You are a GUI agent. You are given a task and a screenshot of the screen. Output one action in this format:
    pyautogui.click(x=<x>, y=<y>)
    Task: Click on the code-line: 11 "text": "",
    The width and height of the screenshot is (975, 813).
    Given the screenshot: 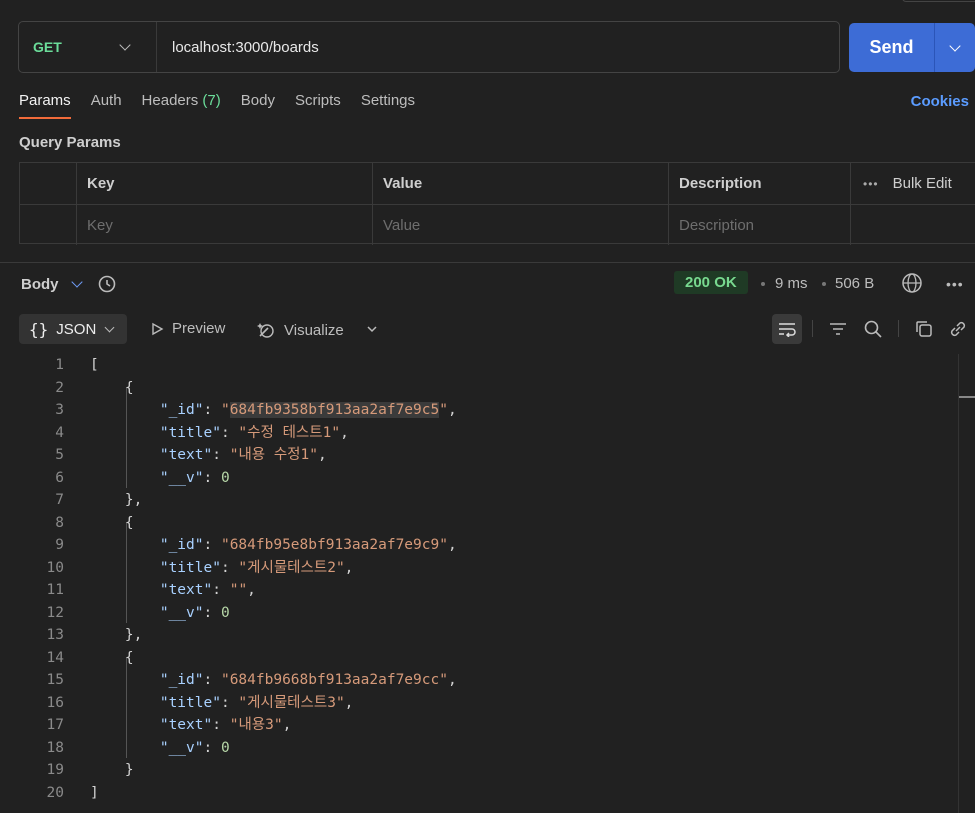 What is the action you would take?
    pyautogui.click(x=479, y=590)
    